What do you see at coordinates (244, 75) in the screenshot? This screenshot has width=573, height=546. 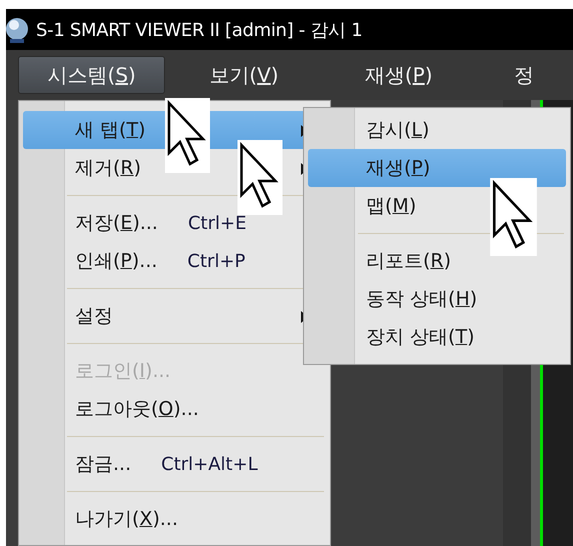 I see `menu-tab: 보기(V)` at bounding box center [244, 75].